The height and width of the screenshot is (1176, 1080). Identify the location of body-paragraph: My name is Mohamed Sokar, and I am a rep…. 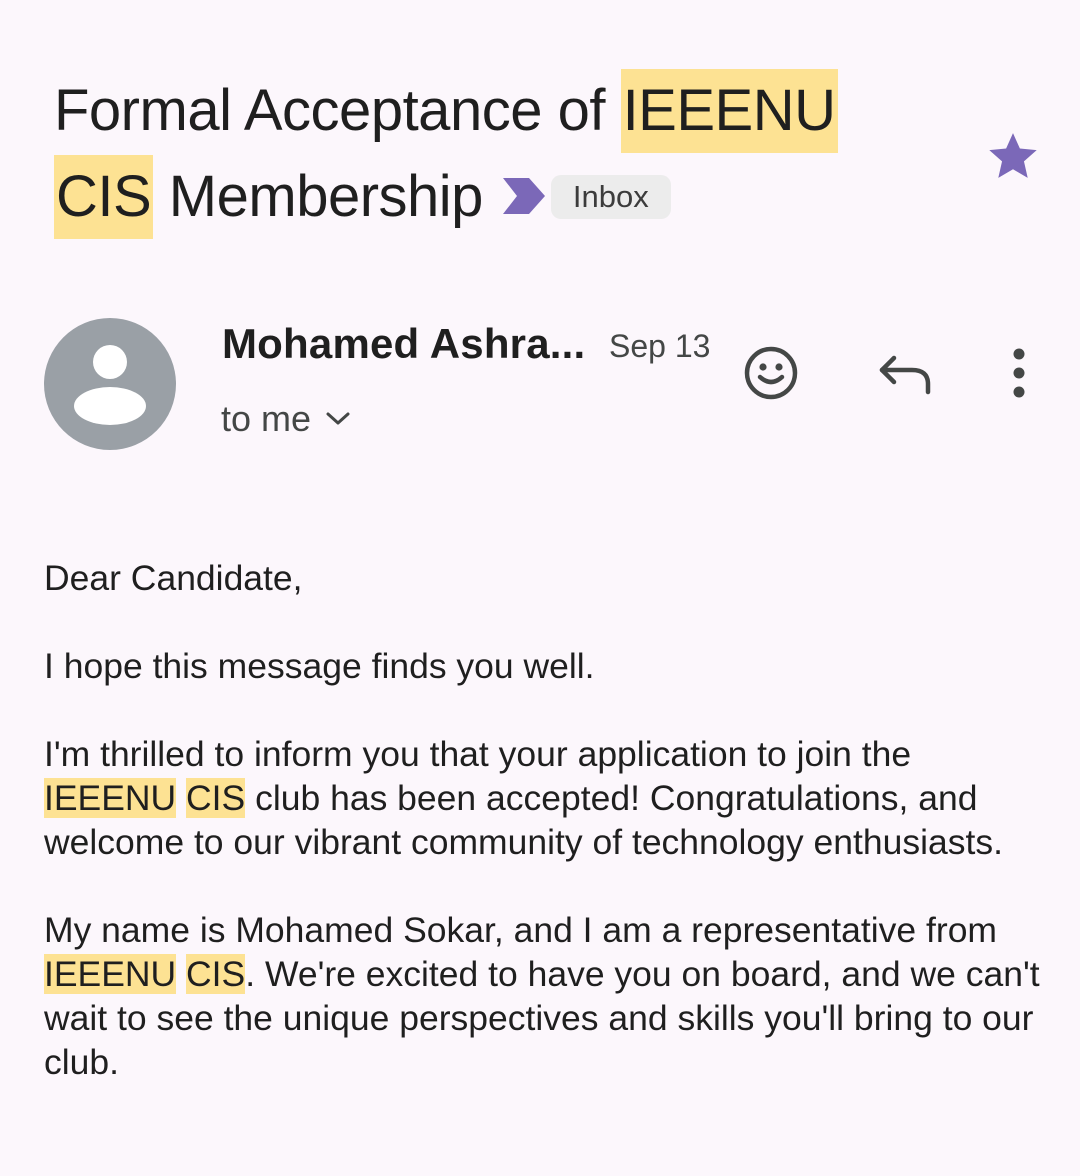
(544, 996).